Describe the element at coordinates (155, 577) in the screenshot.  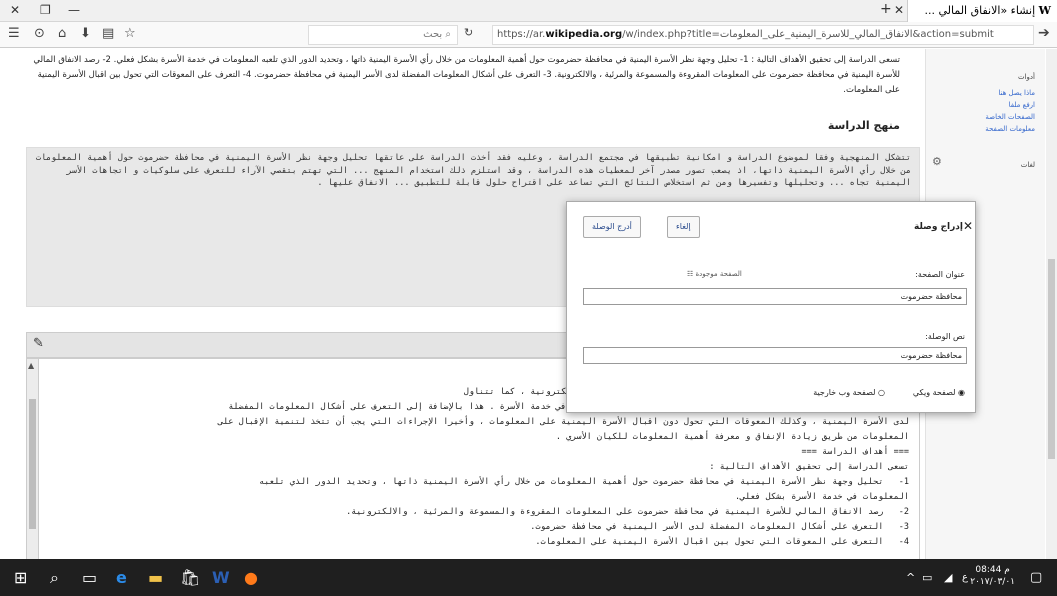
I see `file-explorer-icon: ▬` at that location.